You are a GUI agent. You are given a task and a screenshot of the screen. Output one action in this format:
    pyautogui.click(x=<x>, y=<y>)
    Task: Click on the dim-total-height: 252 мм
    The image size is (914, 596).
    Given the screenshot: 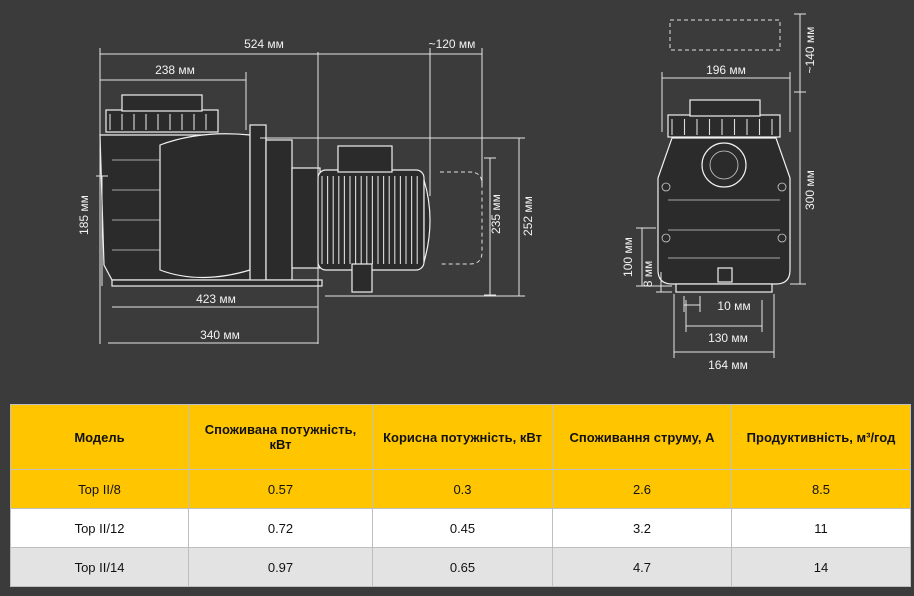 What is the action you would take?
    pyautogui.click(x=528, y=216)
    